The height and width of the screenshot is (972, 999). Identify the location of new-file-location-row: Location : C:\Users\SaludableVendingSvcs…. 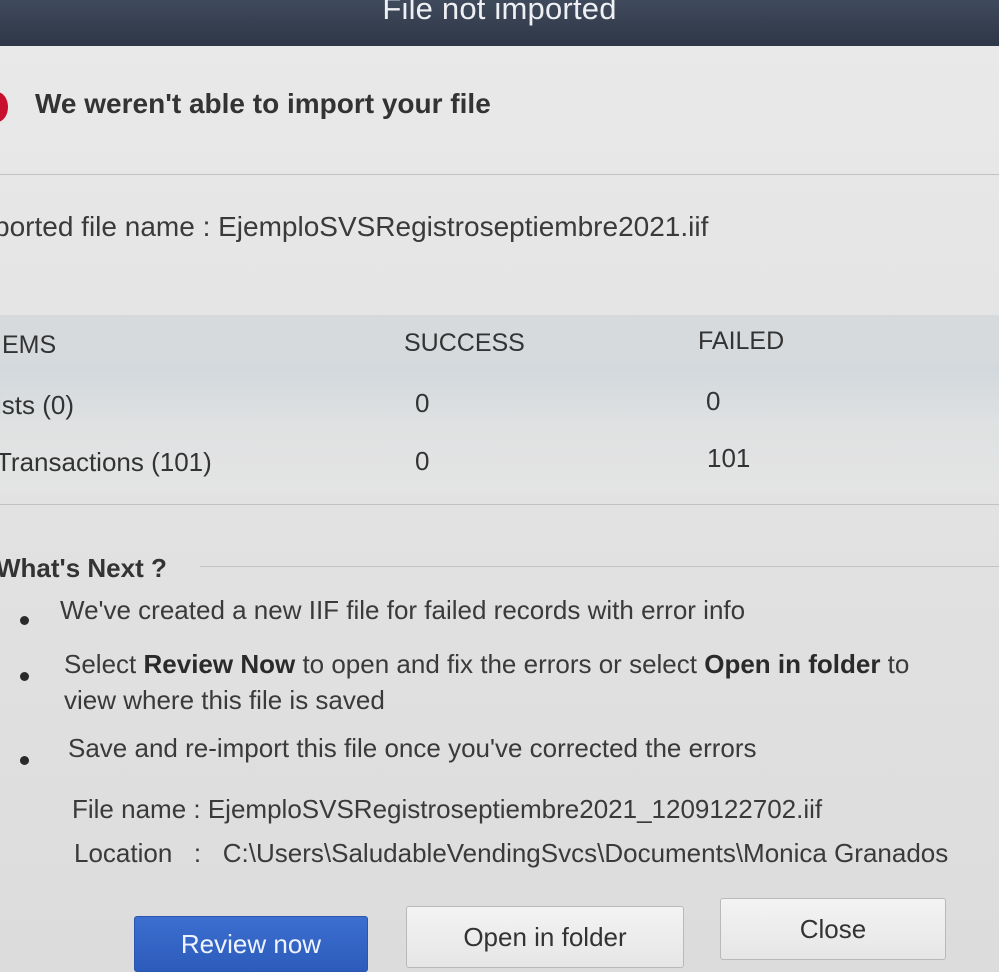
(511, 853).